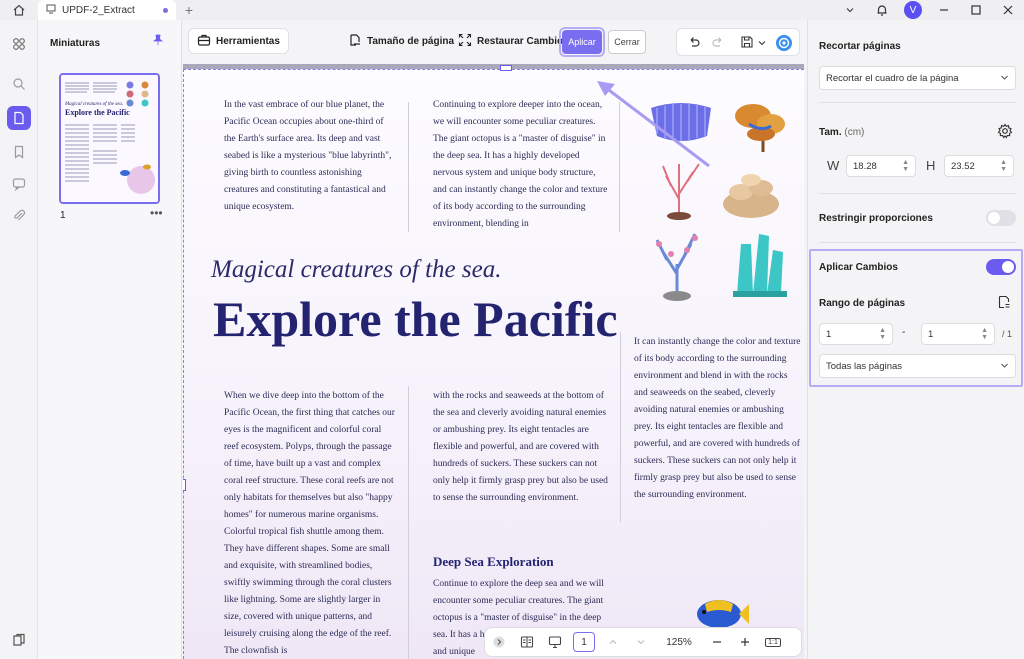  What do you see at coordinates (51, 10) in the screenshot?
I see `document-icon` at bounding box center [51, 10].